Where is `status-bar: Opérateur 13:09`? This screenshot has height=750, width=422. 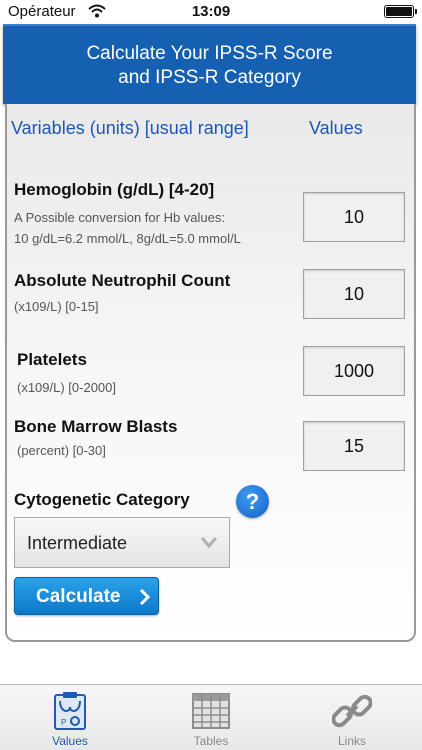 status-bar: Opérateur 13:09 is located at coordinates (211, 11).